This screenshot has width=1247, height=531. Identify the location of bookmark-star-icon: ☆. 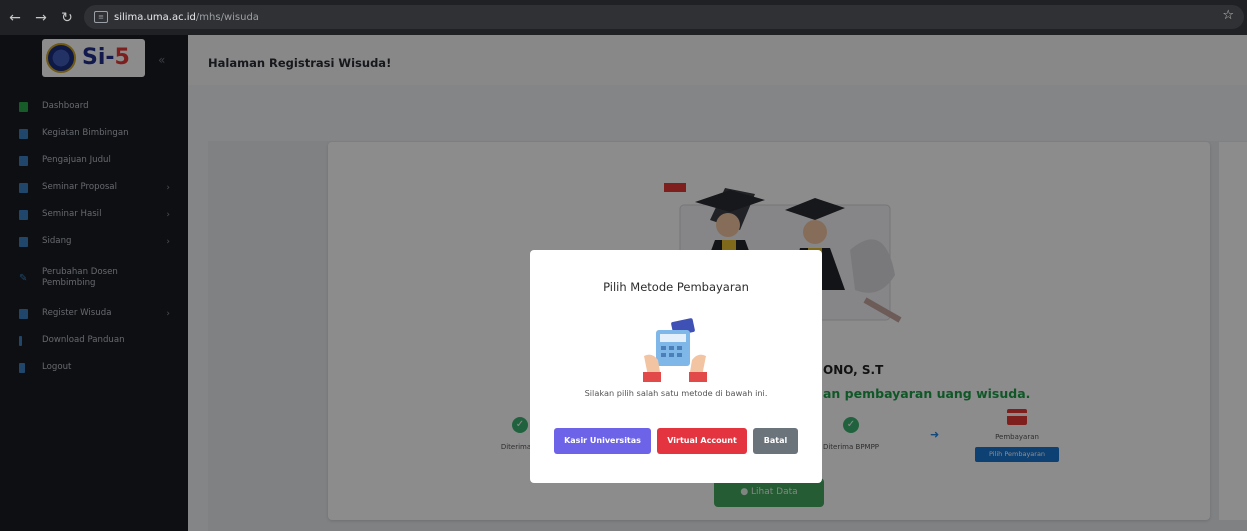
(1228, 15).